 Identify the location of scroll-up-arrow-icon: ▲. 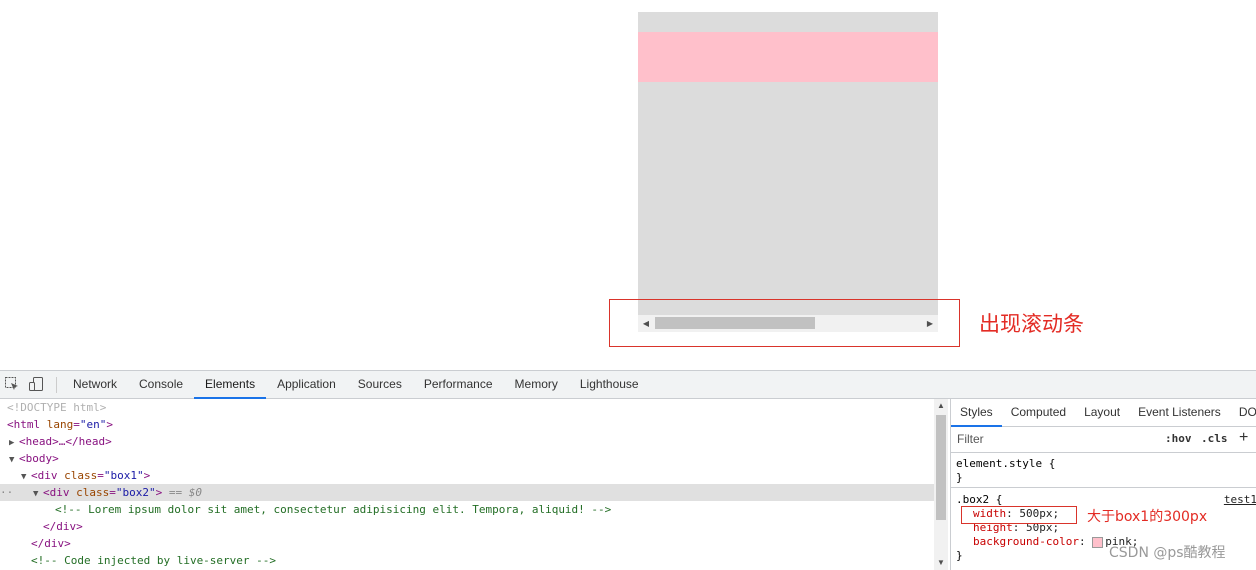
(941, 406).